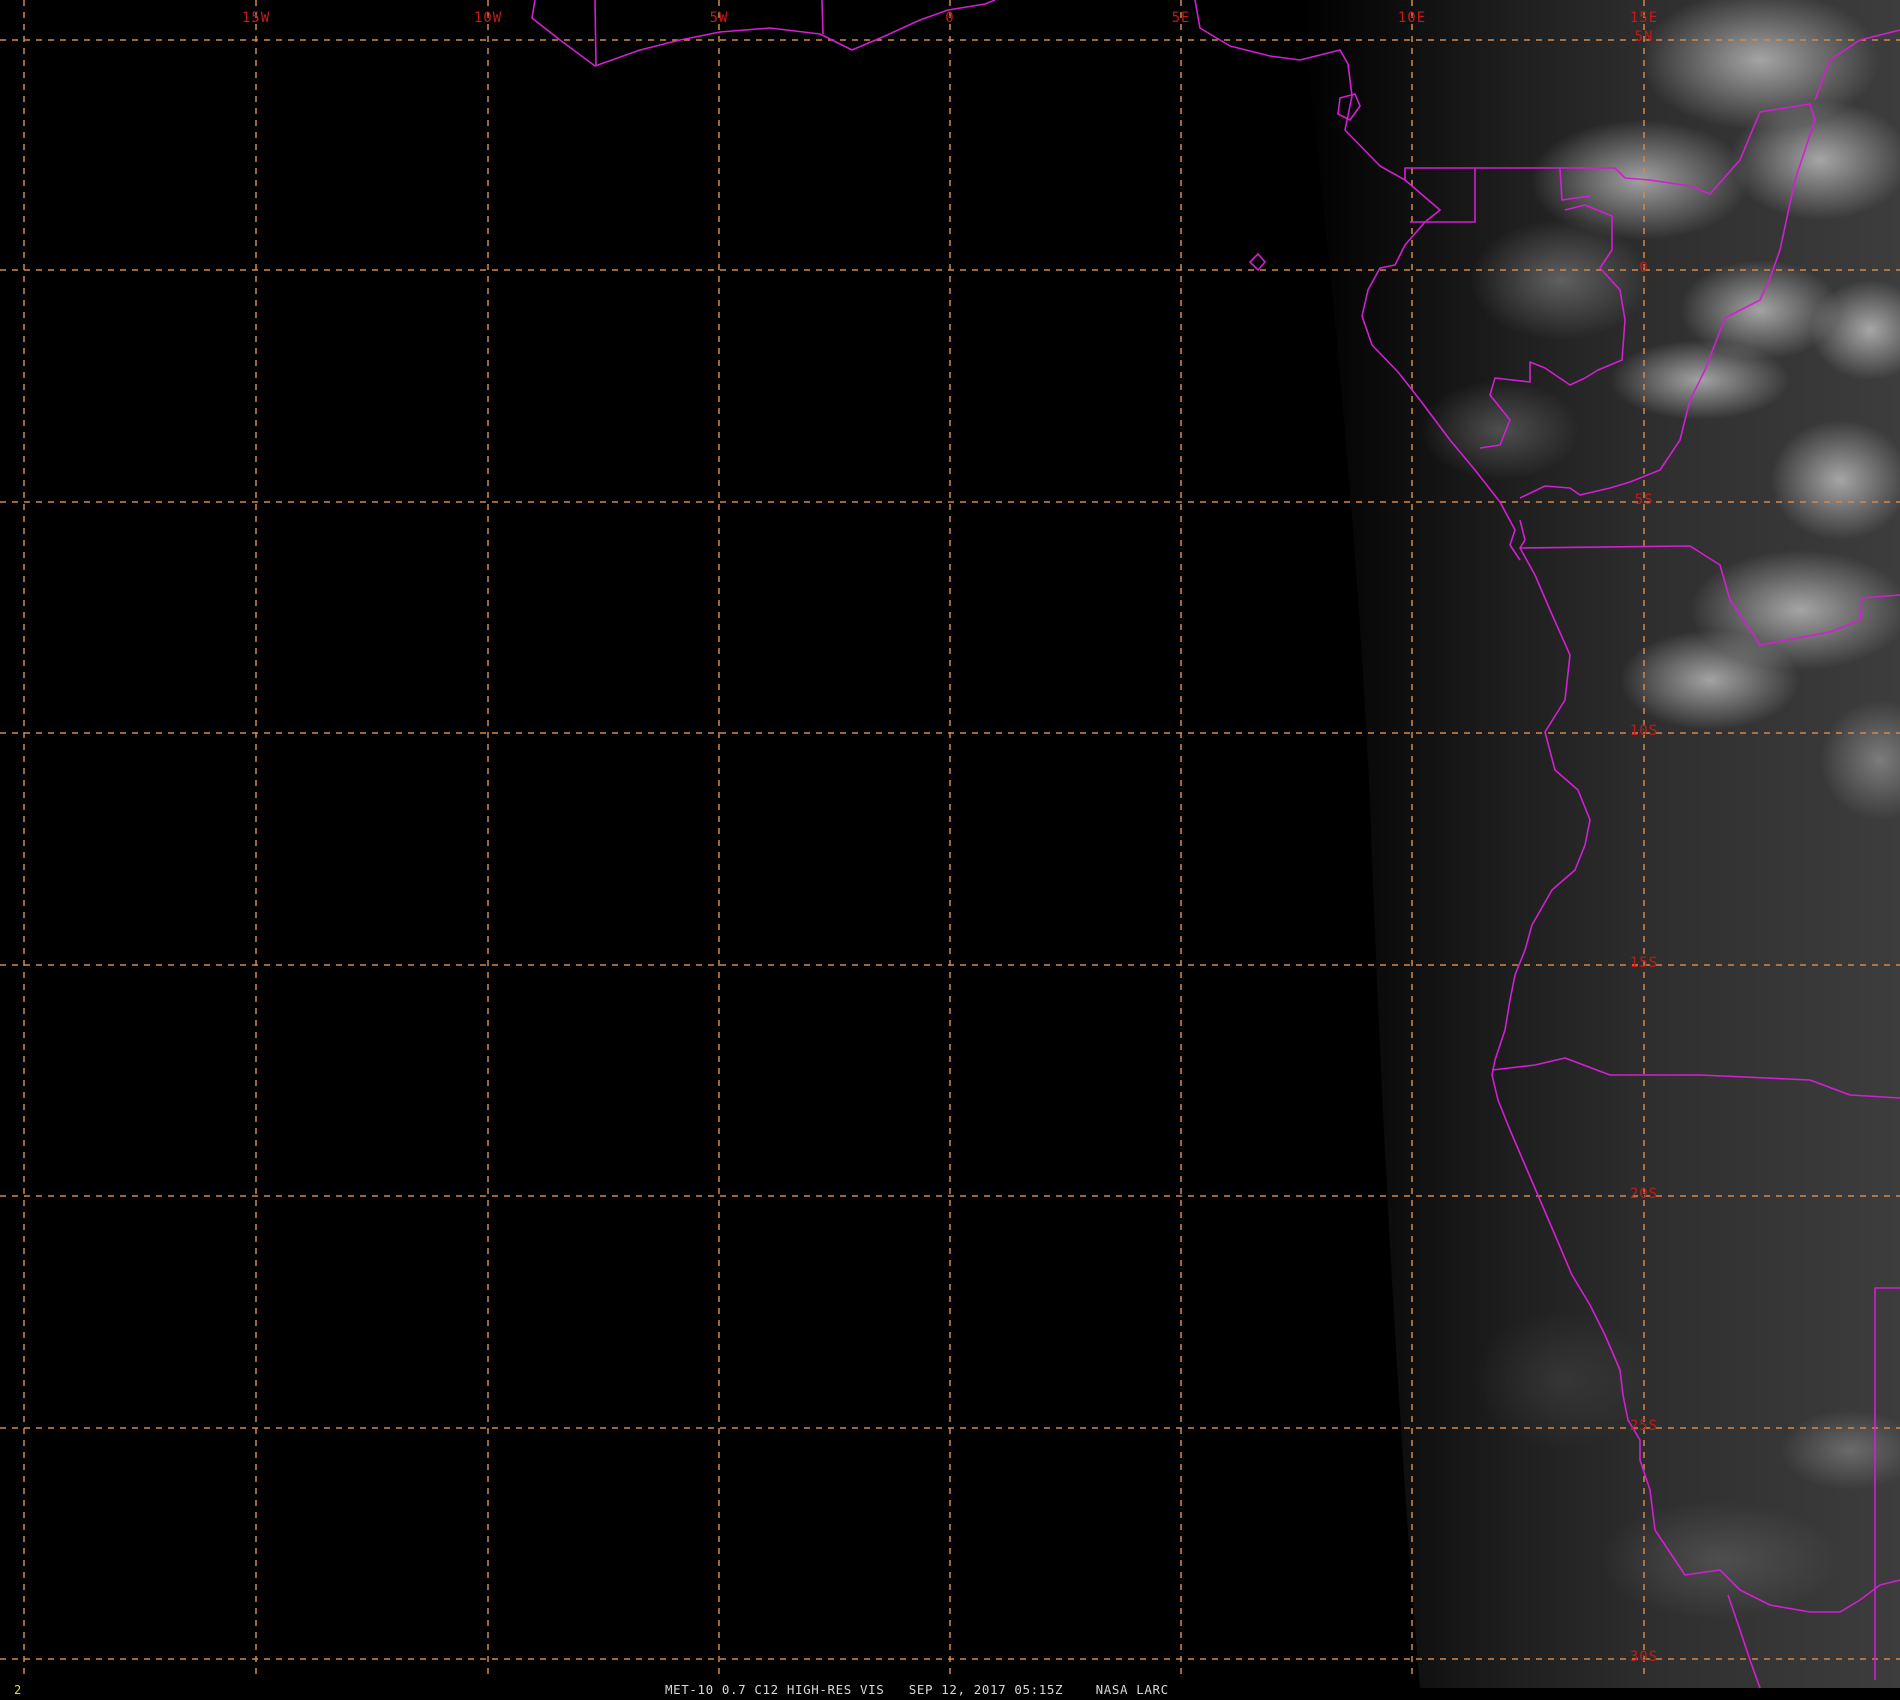  What do you see at coordinates (1644, 1657) in the screenshot?
I see `latitude-label: 30S` at bounding box center [1644, 1657].